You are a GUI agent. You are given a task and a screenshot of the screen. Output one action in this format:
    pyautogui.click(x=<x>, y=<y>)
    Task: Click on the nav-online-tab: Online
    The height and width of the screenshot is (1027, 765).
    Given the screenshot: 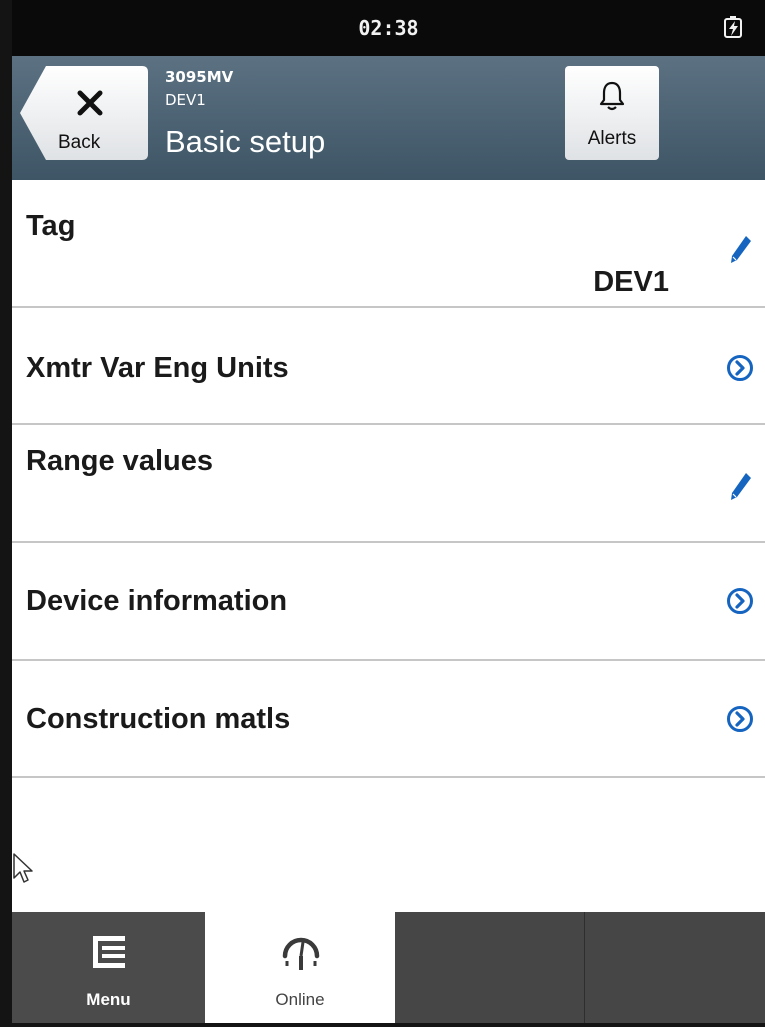 What is the action you would take?
    pyautogui.click(x=300, y=967)
    